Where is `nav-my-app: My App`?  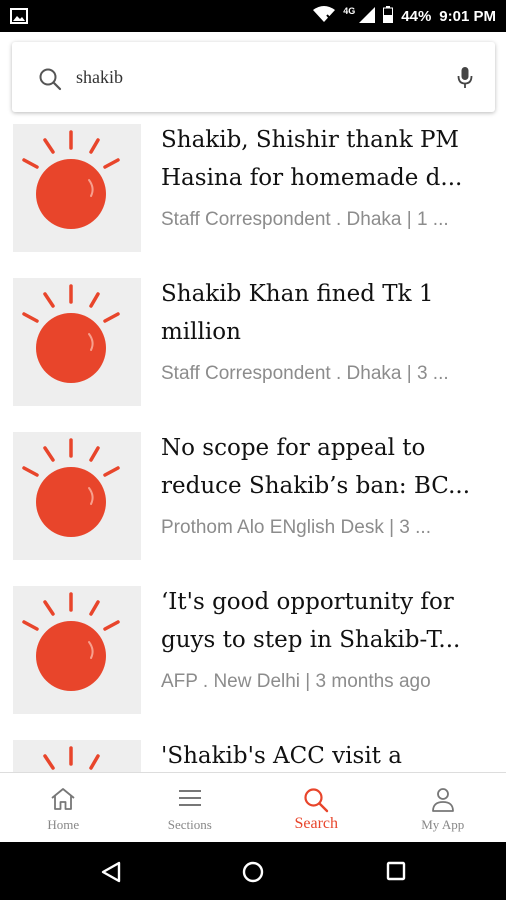
nav-my-app: My App is located at coordinates (443, 807).